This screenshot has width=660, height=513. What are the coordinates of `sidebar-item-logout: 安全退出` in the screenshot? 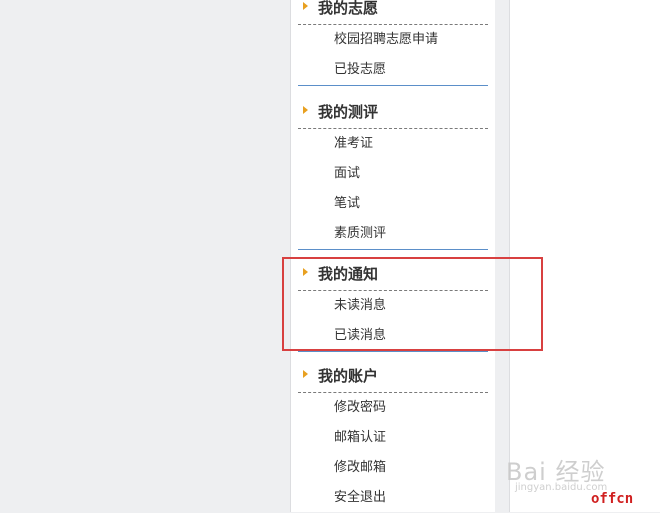 It's located at (393, 498).